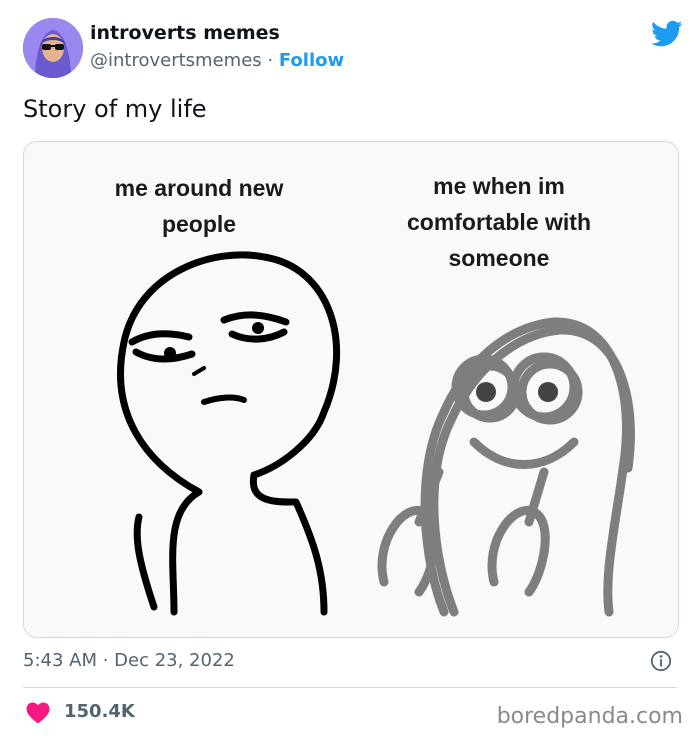  What do you see at coordinates (129, 660) in the screenshot?
I see `tweet-timestamp: 5:43 AM · Dec 23, 2022` at bounding box center [129, 660].